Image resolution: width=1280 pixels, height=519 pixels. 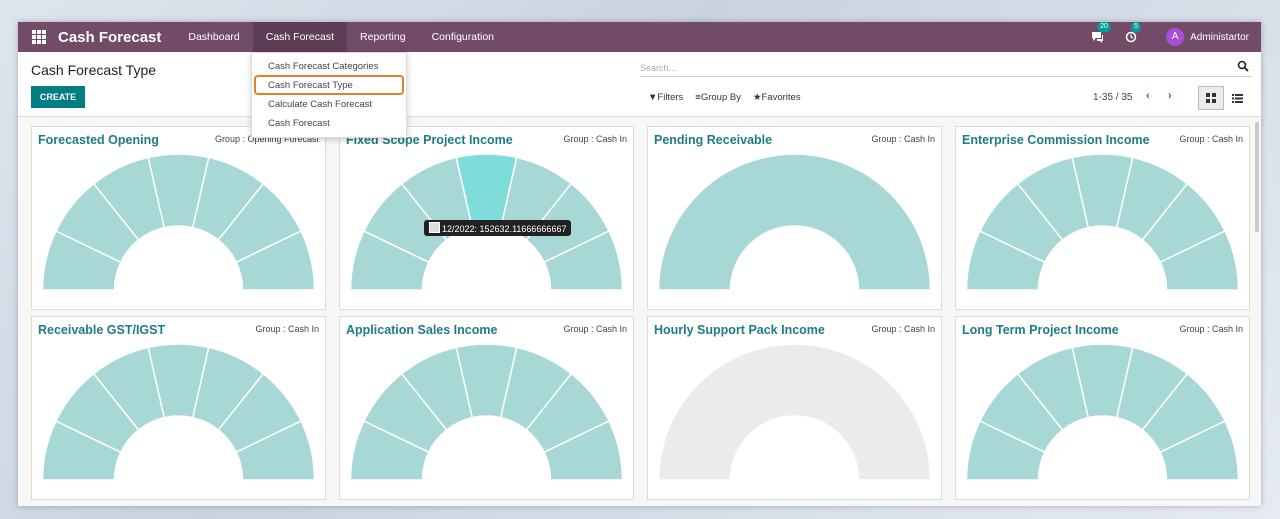 What do you see at coordinates (653, 97) in the screenshot?
I see `filter-icon: ▼` at bounding box center [653, 97].